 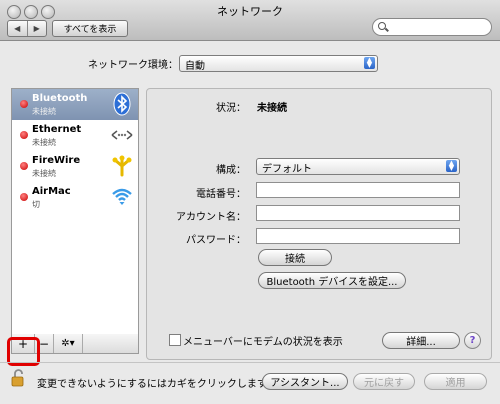 What do you see at coordinates (122, 166) in the screenshot?
I see `firewire-icon` at bounding box center [122, 166].